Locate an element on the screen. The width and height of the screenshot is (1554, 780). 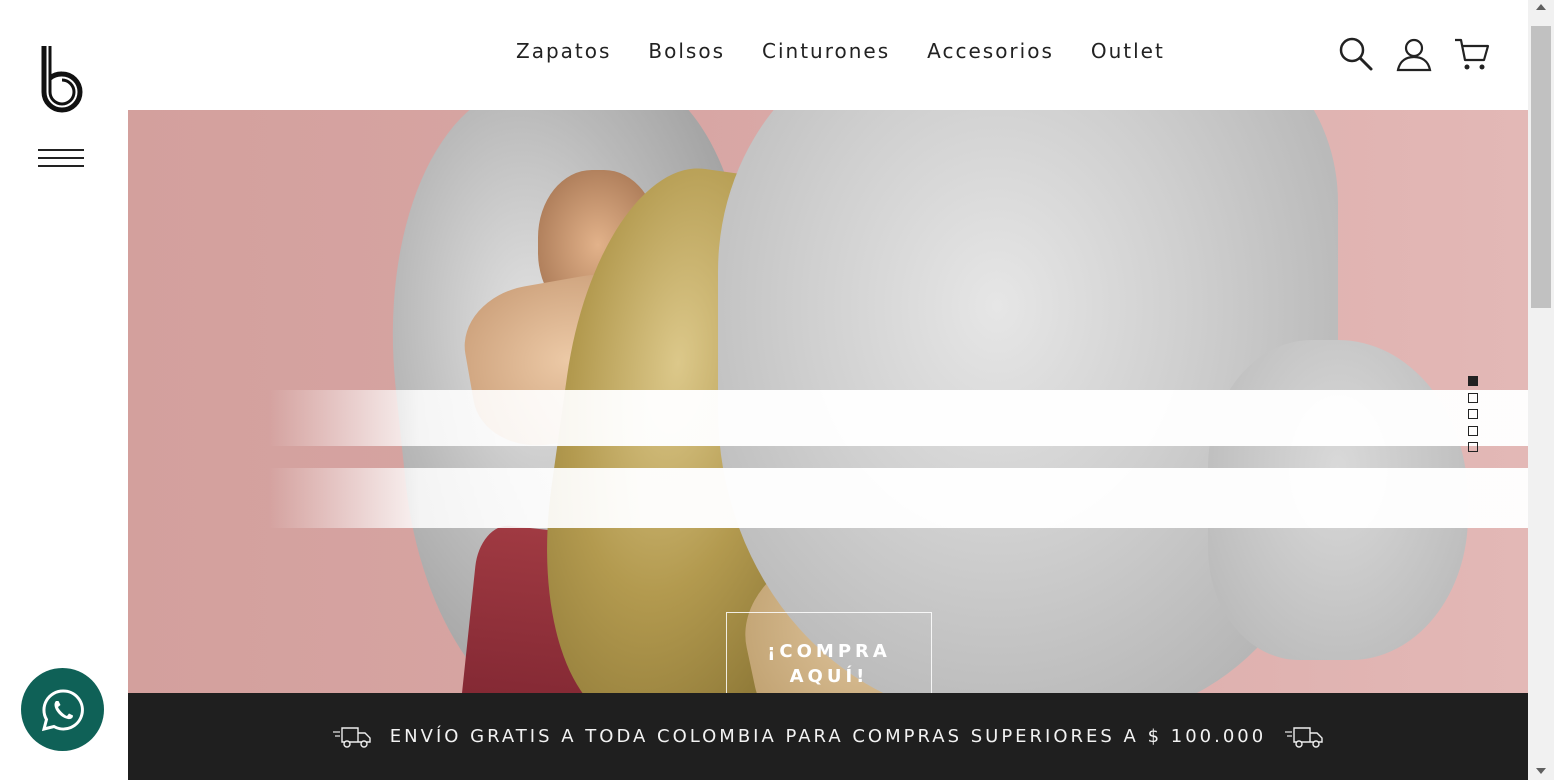
cta-line-1: ¡COMPRA is located at coordinates (829, 651).